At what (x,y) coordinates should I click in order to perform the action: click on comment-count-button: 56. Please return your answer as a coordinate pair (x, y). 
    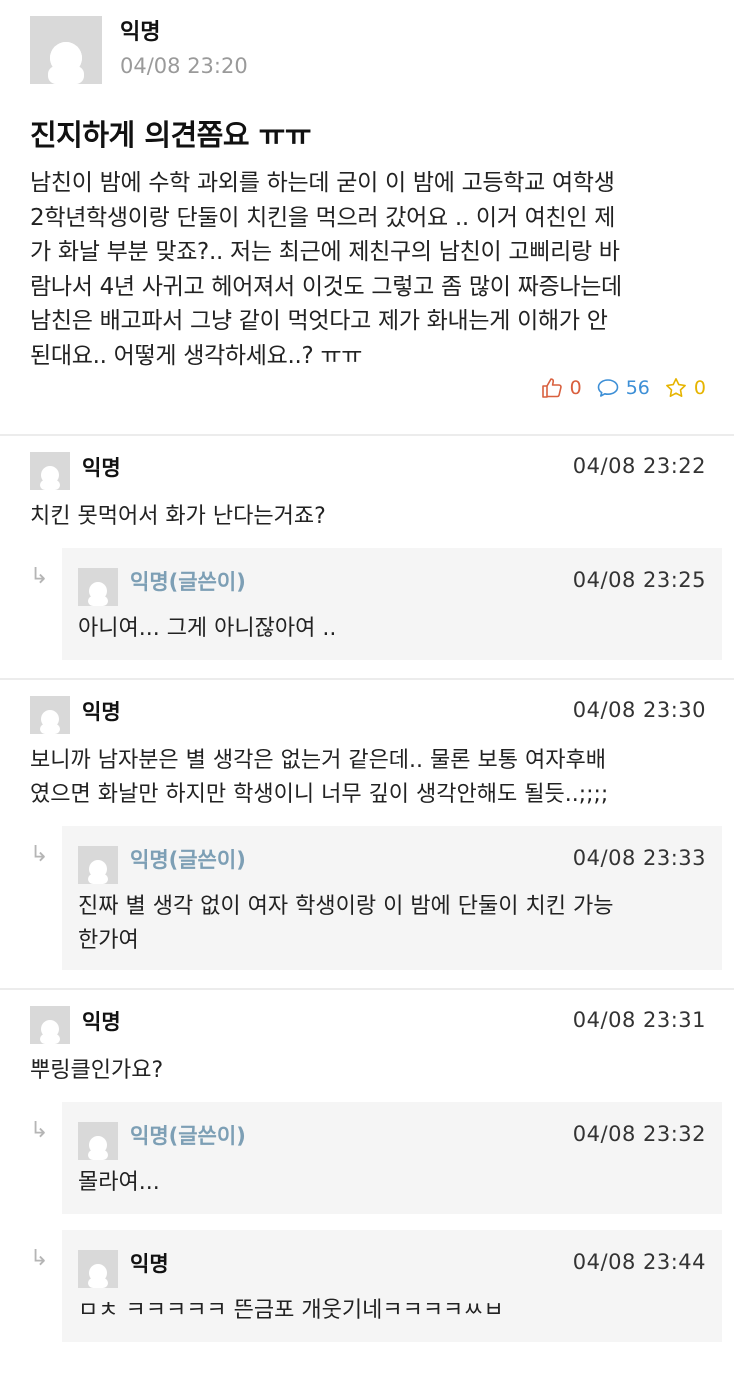
    Looking at the image, I should click on (623, 388).